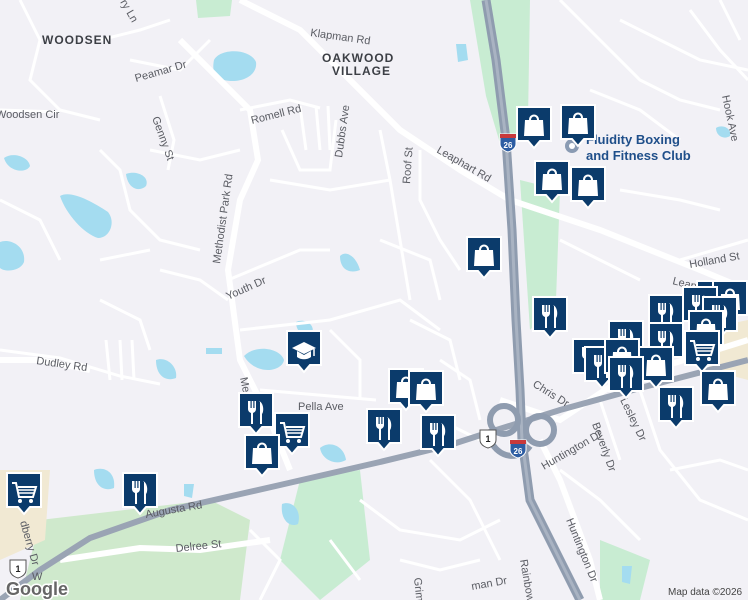 Image resolution: width=748 pixels, height=600 pixels. Describe the element at coordinates (408, 165) in the screenshot. I see `road-label-roof: Roof St` at that location.